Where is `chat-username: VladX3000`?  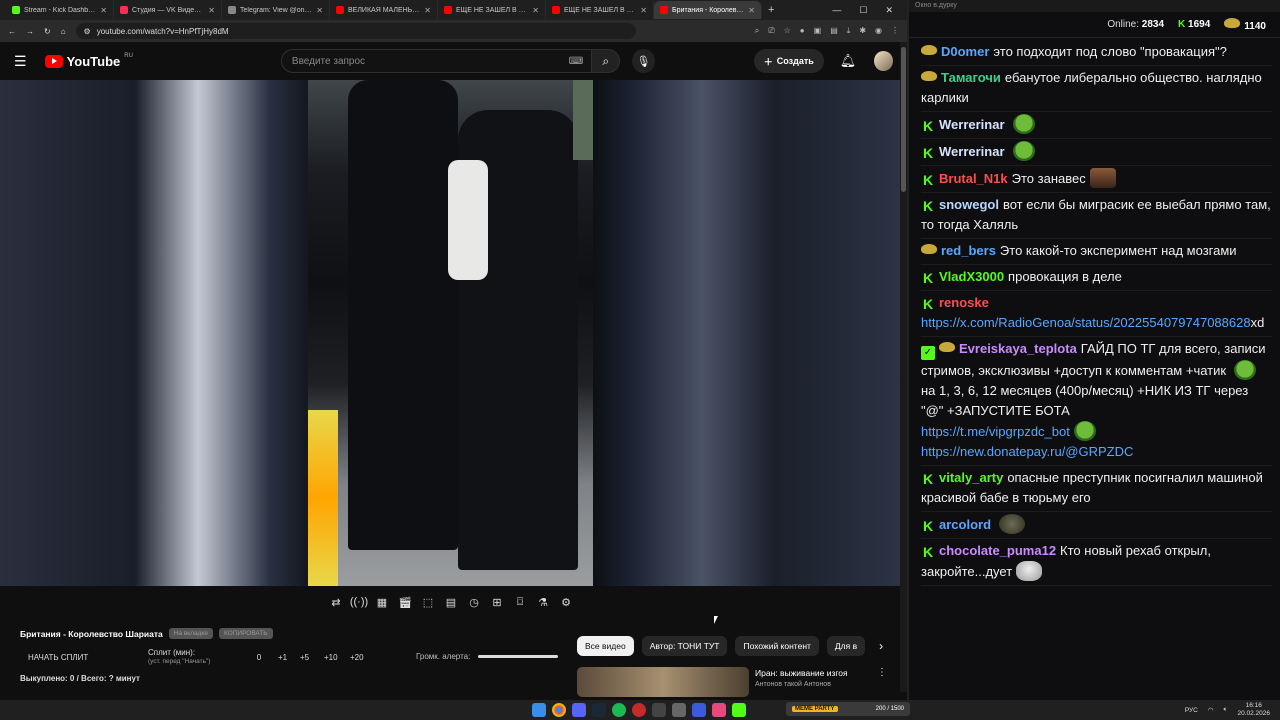 chat-username: VladX3000 is located at coordinates (971, 276).